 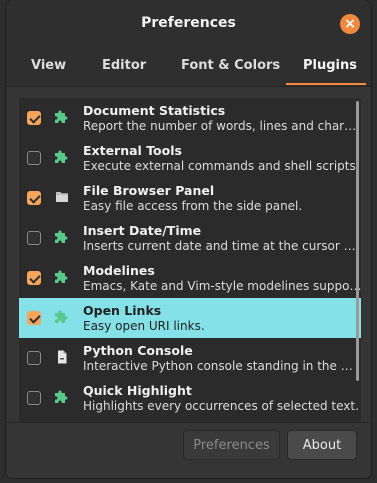 I want to click on scrollbar, so click(x=357, y=241).